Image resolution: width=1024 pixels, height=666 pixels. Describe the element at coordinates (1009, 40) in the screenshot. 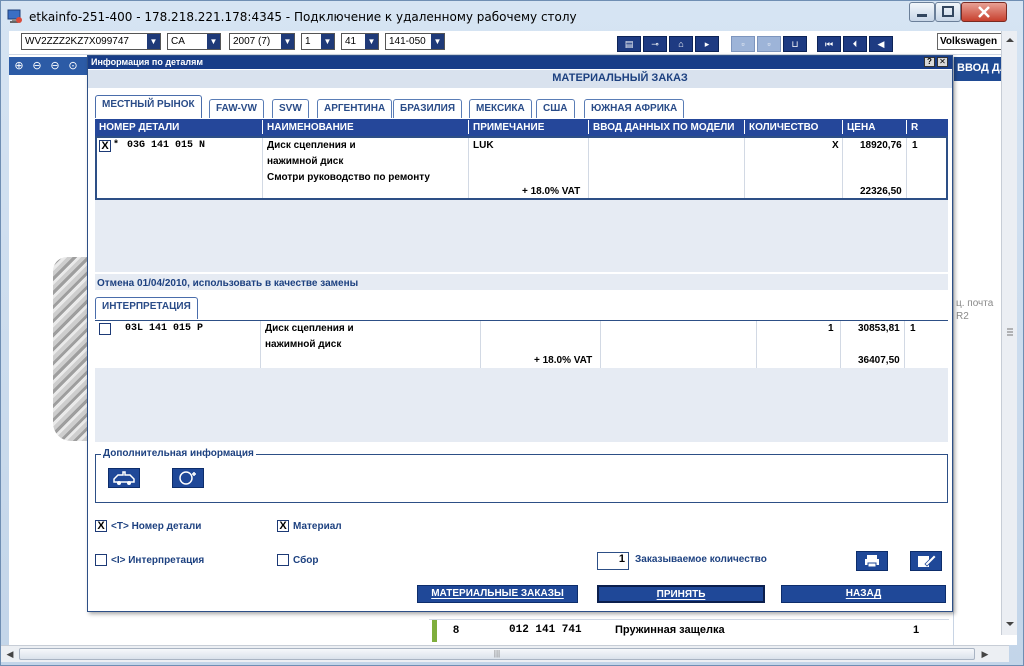

I see `scroll-up-icon` at that location.